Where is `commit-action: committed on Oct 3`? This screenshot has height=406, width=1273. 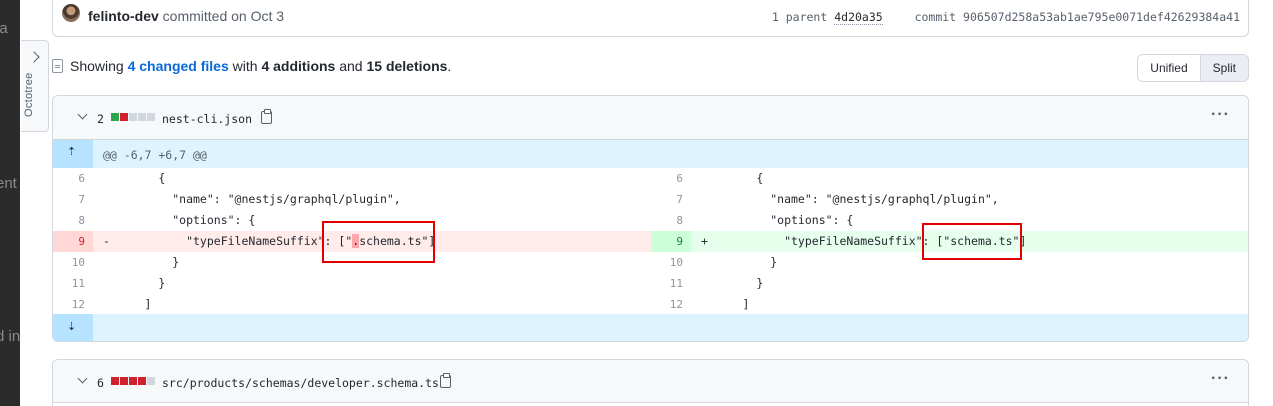
commit-action: committed on Oct 3 is located at coordinates (223, 16).